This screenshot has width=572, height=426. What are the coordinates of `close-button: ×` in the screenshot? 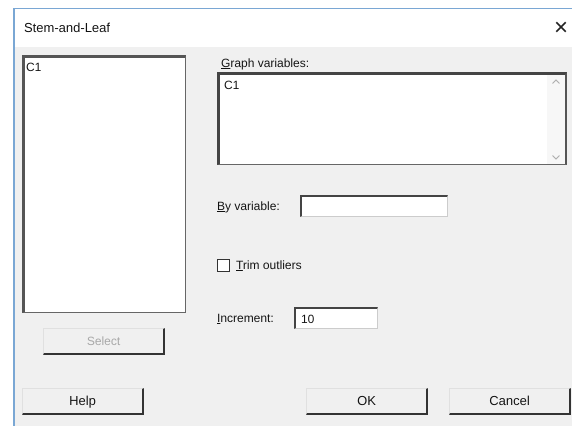 It's located at (561, 28).